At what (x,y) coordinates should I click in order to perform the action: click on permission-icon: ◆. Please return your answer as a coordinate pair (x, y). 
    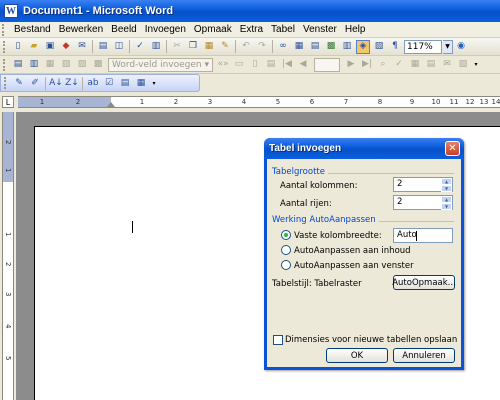
    Looking at the image, I should click on (66, 47).